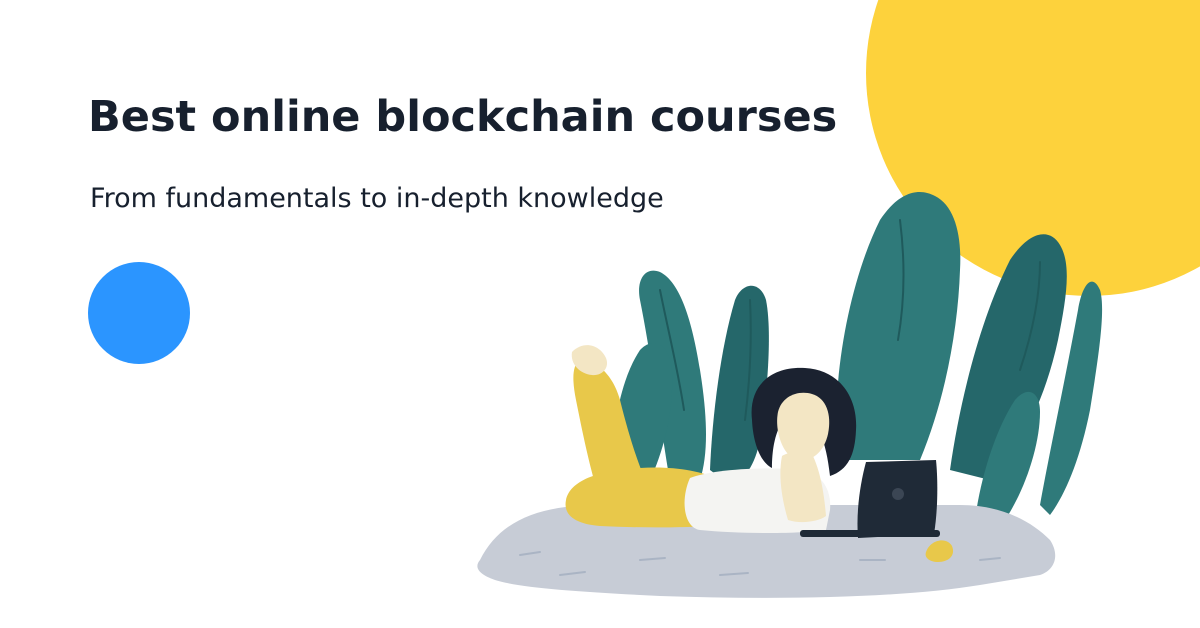 The width and height of the screenshot is (1200, 628). I want to click on laptop-logo-icon, so click(898, 494).